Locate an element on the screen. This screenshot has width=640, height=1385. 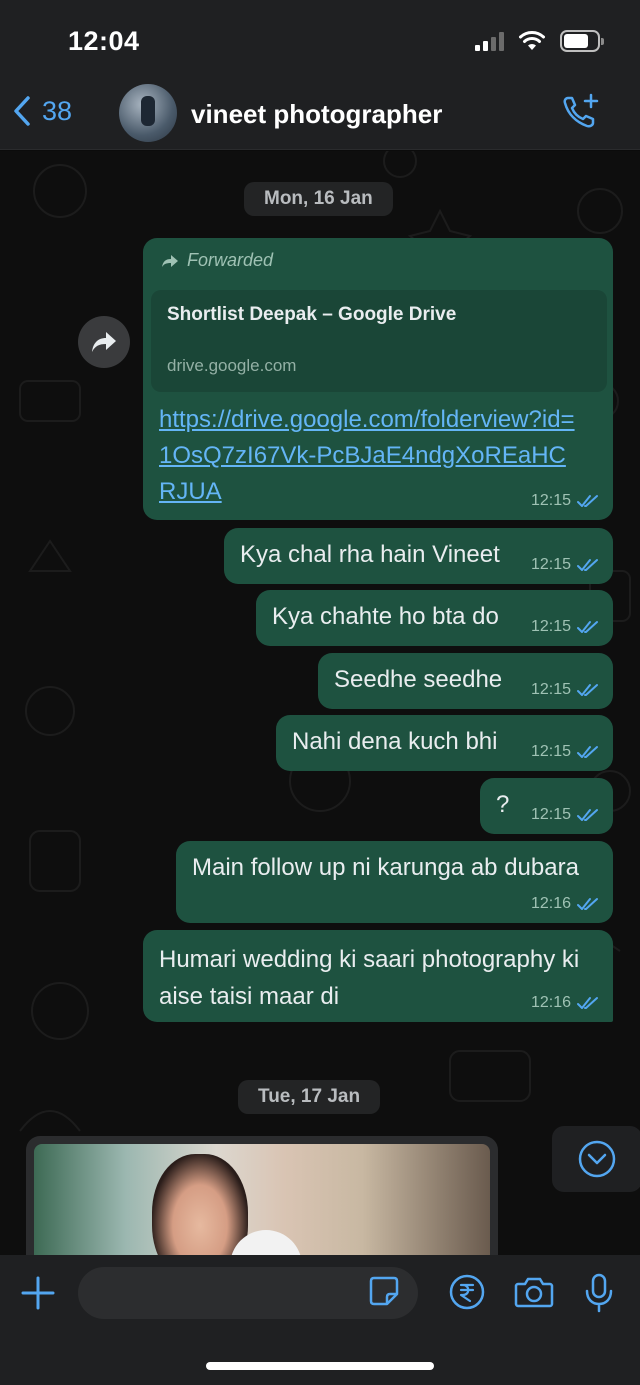
message-text: Kya chahte ho bta do is located at coordinates (385, 616).